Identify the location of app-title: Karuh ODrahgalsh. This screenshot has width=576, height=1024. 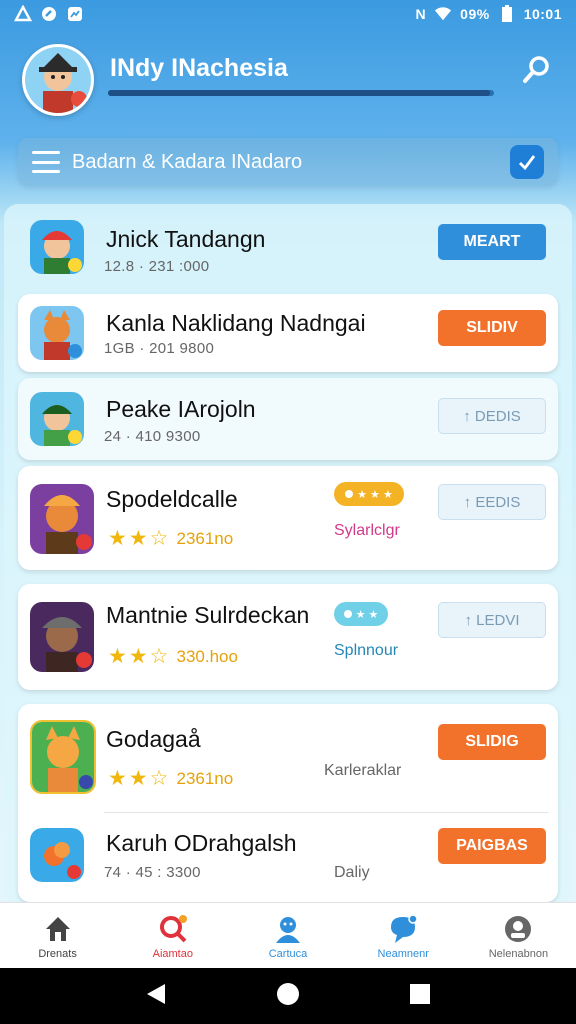
(201, 843).